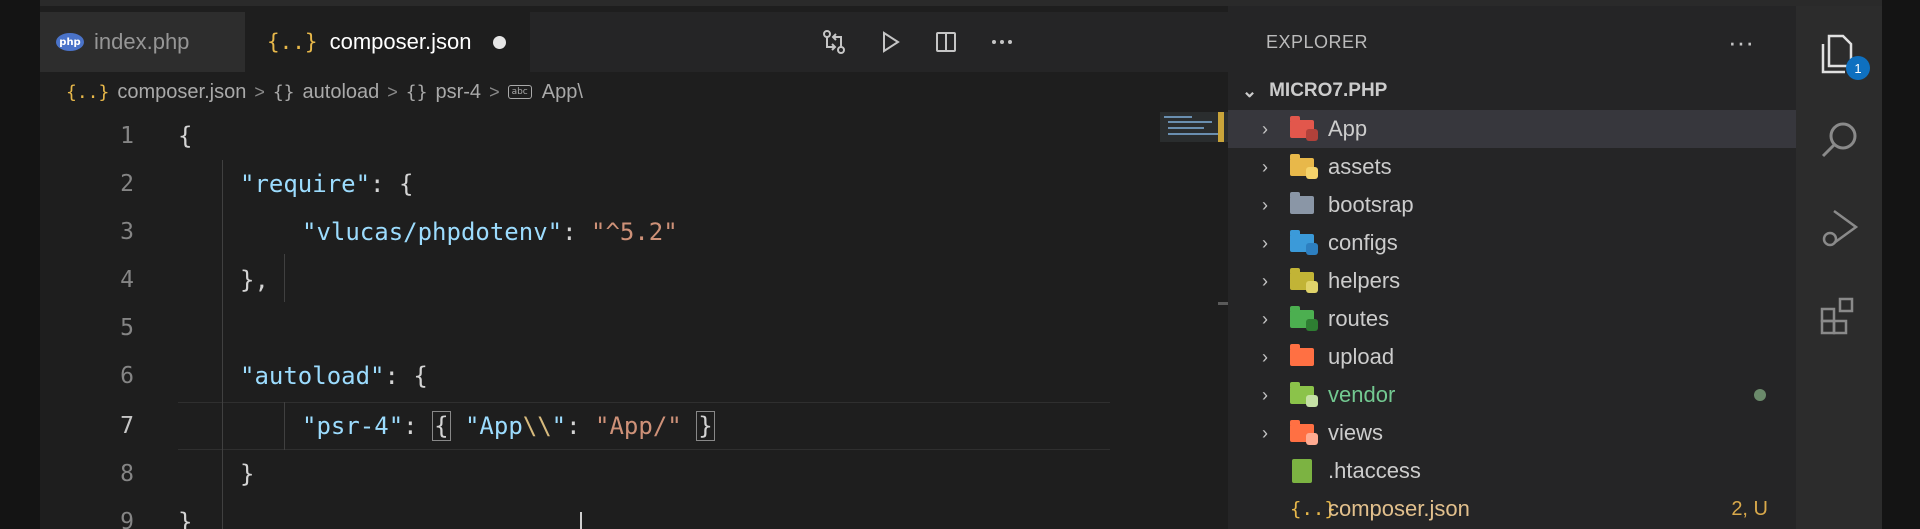  What do you see at coordinates (705, 426) in the screenshot?
I see `matching-bracket: }` at bounding box center [705, 426].